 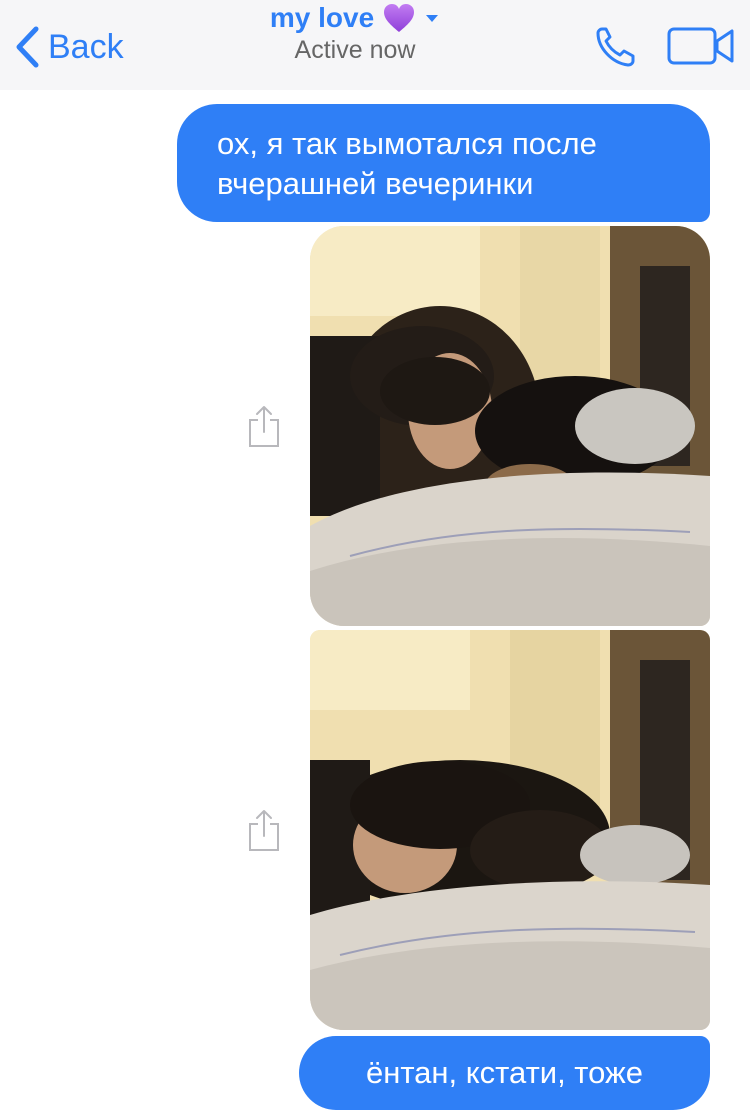 I want to click on contact-info: my love Active now, so click(x=355, y=33).